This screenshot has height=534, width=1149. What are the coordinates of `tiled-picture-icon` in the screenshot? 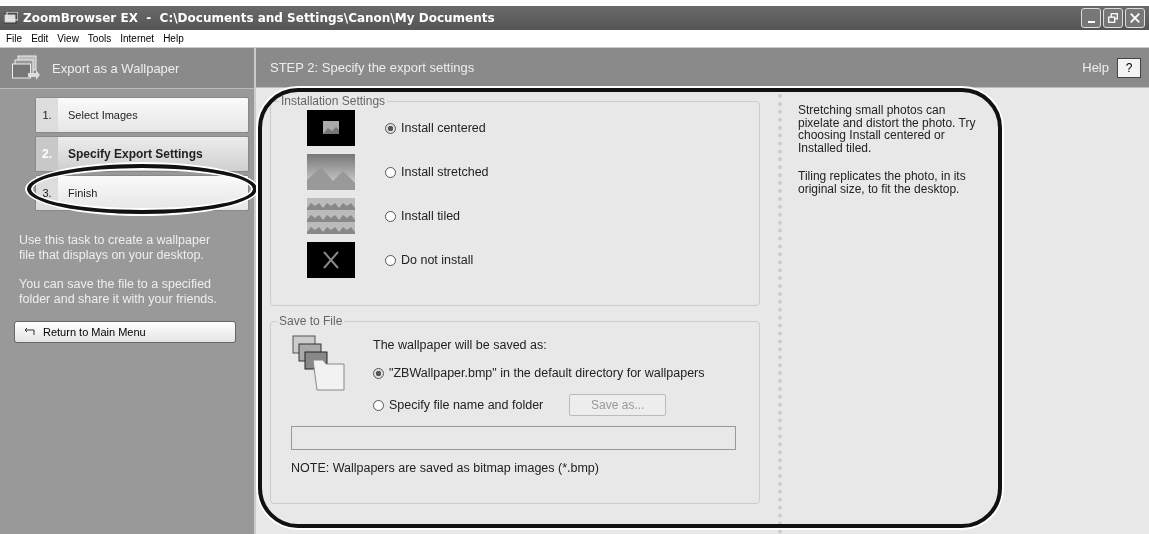 It's located at (331, 216).